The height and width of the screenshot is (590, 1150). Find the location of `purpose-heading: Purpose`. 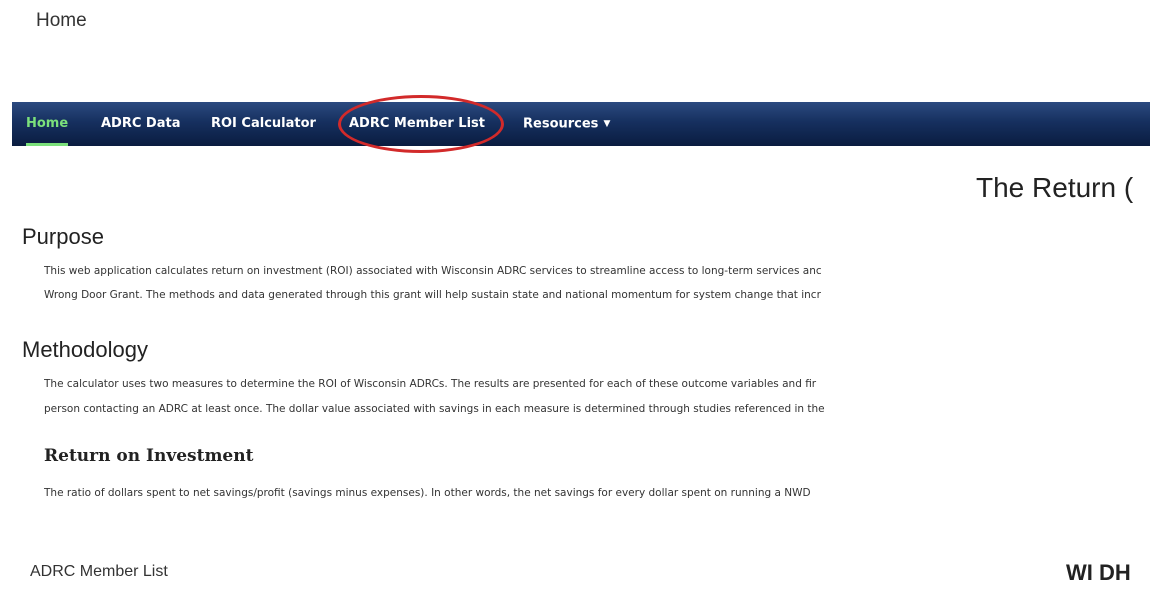

purpose-heading: Purpose is located at coordinates (63, 236).